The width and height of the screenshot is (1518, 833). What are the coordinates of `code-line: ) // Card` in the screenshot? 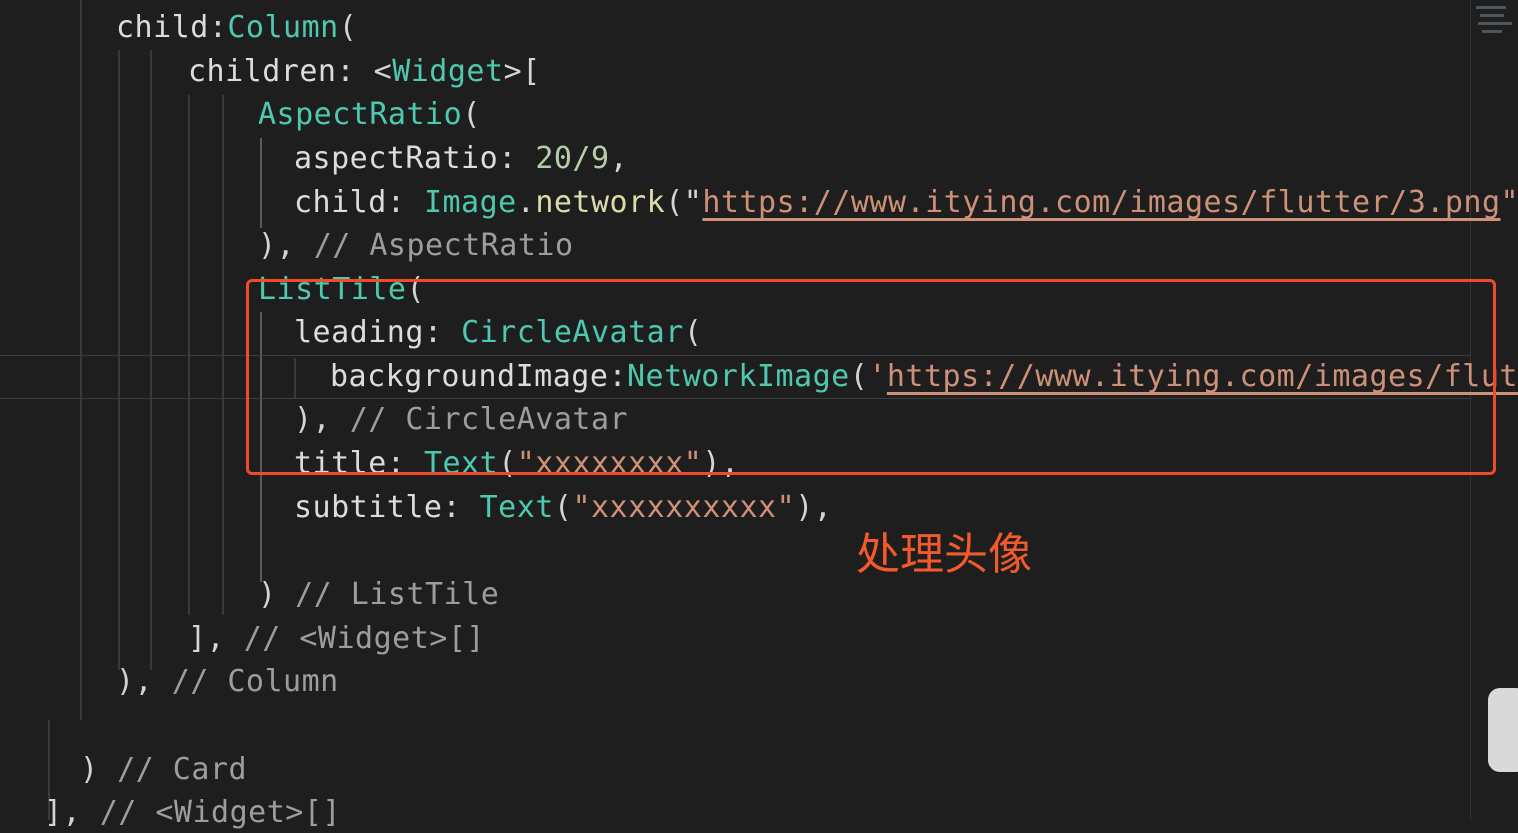 It's located at (163, 770).